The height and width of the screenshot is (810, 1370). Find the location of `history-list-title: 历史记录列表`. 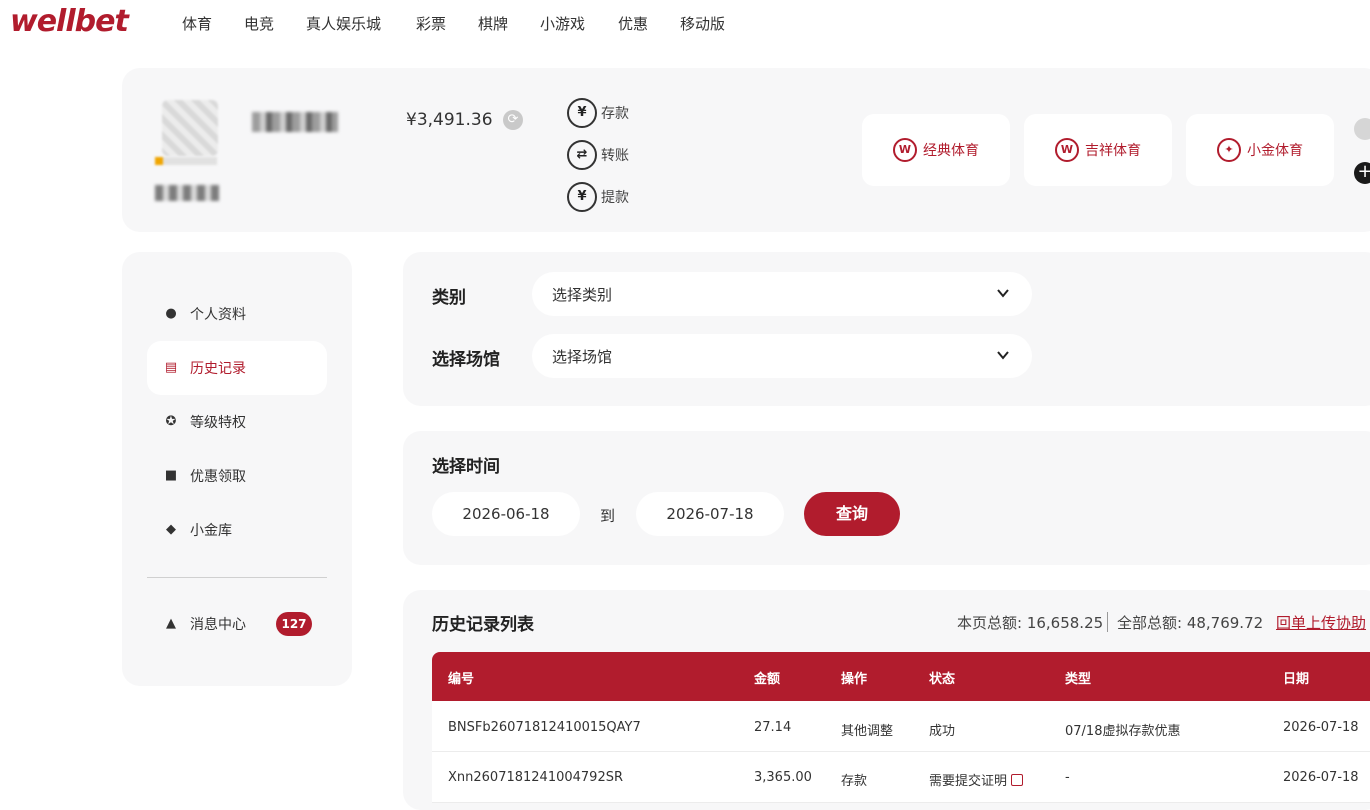

history-list-title: 历史记录列表 is located at coordinates (483, 625).